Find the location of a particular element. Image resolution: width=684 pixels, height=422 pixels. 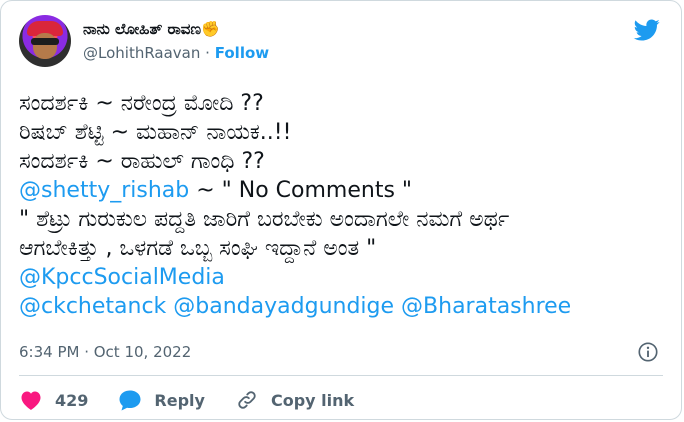

mention-bandayadgundige: @bandayadgundige is located at coordinates (283, 306).